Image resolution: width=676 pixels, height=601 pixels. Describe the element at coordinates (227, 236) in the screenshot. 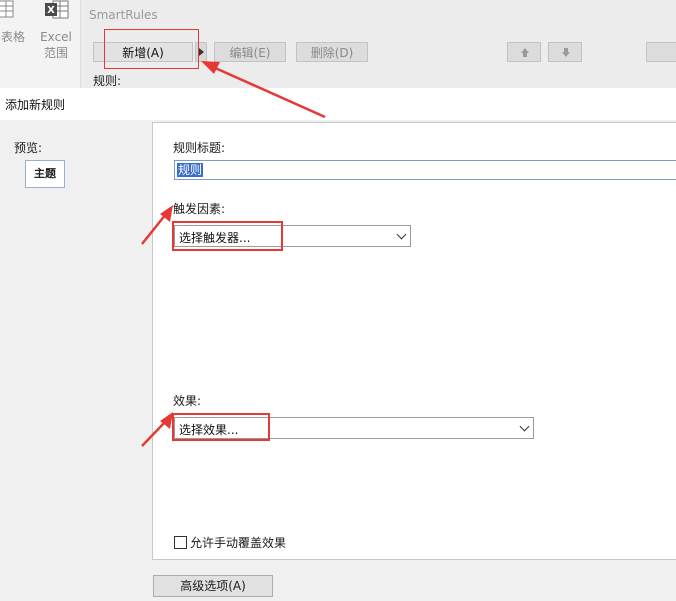

I see `annotation-box-trigger` at that location.